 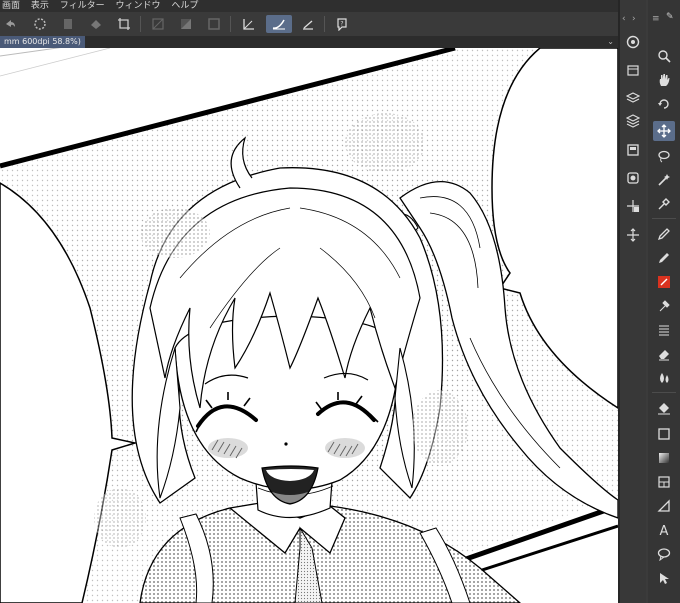 I want to click on menu-item-filter: フィルター, so click(x=82, y=6).